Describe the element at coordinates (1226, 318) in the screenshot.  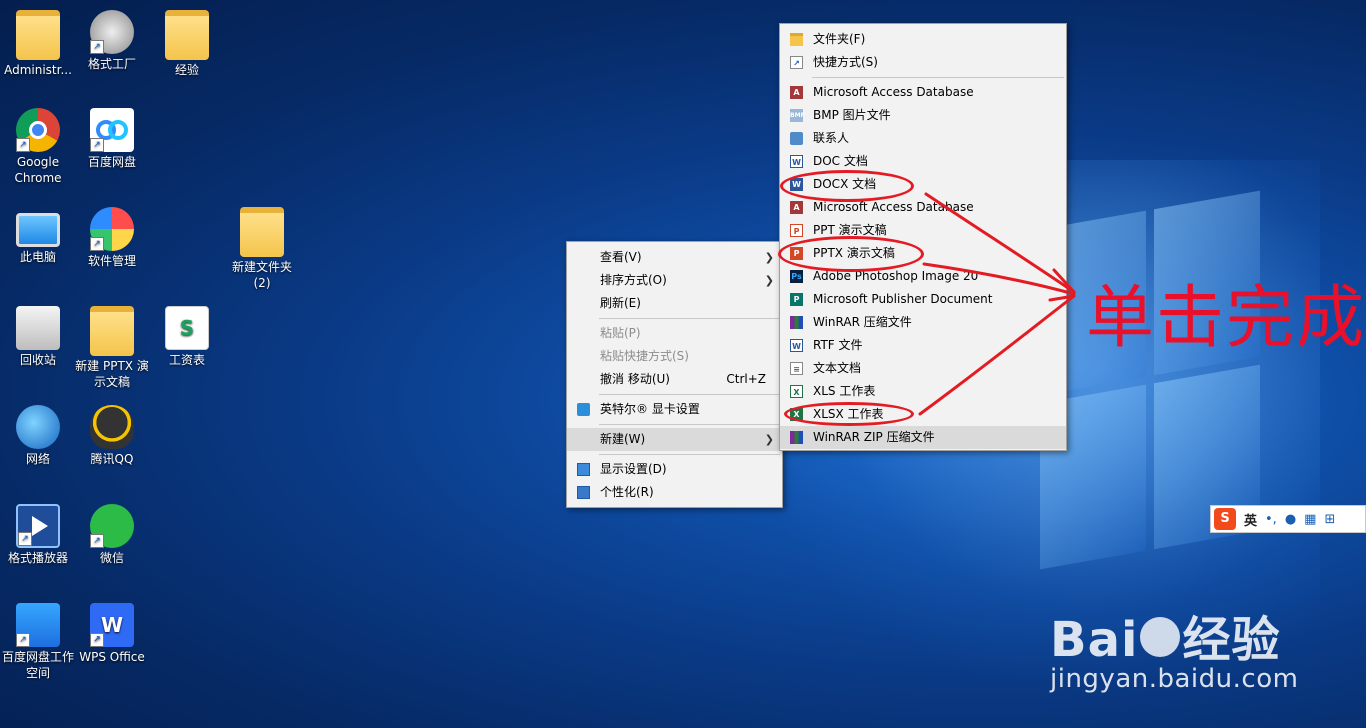
I see `annotation-click-to-finish: 单击完成` at that location.